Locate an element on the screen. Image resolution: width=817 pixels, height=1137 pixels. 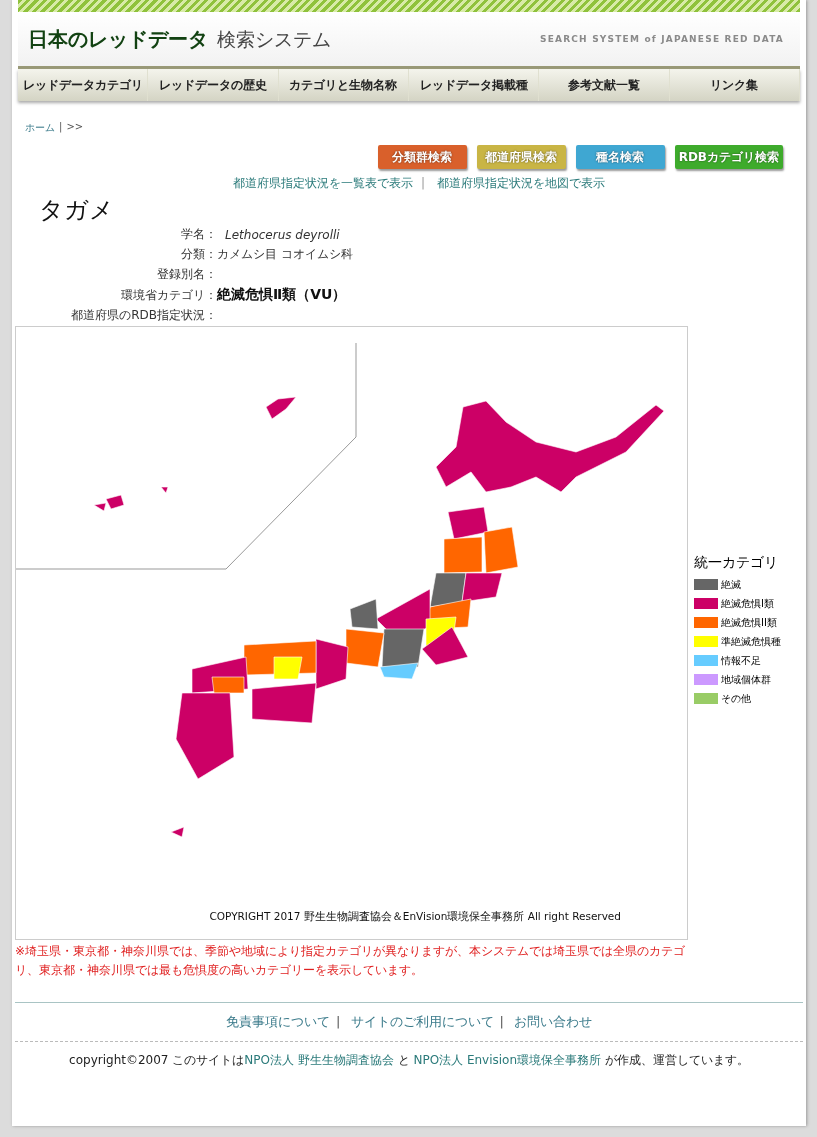
breadcrumb-trail: >> is located at coordinates (75, 127).